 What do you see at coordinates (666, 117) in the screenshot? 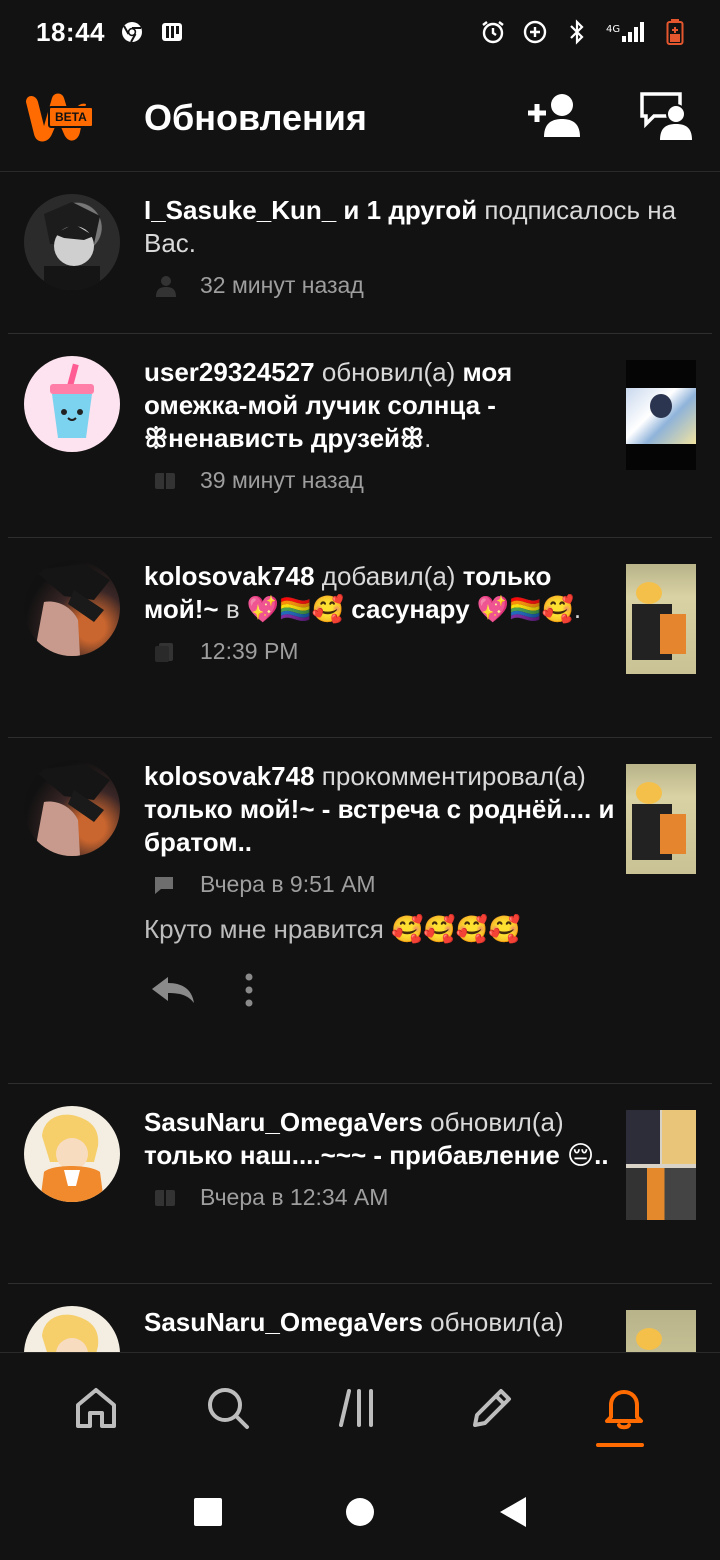
I see `messages-icon` at bounding box center [666, 117].